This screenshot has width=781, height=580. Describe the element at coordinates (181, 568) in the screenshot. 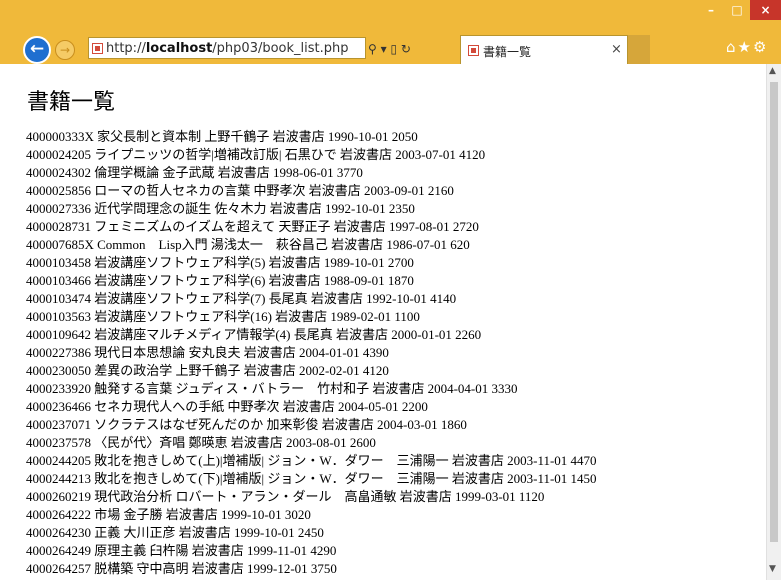

I see `book-row: 4000264257 脱構築 守中高明 岩波書店 1999-12-01 3750` at that location.